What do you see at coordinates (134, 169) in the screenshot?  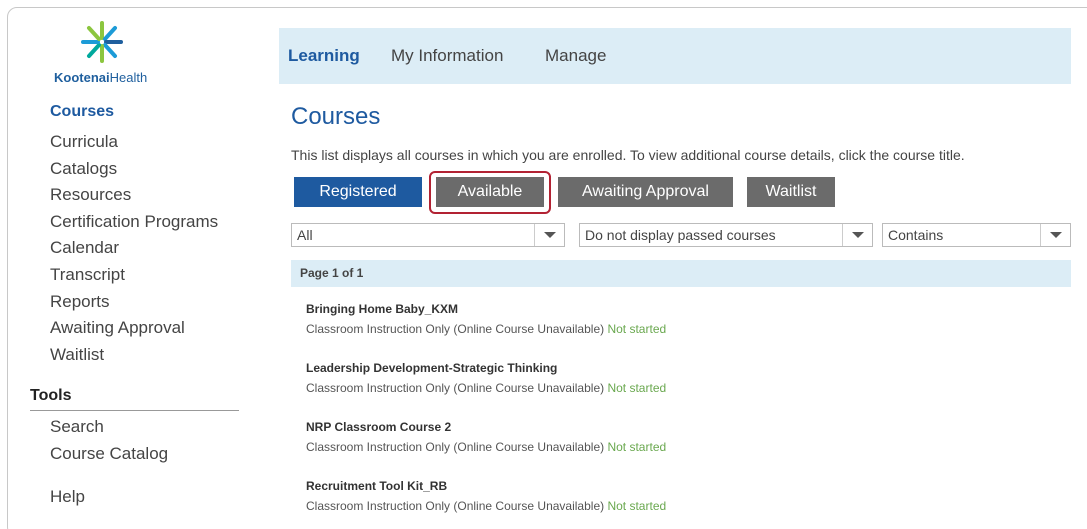 I see `sidebar-item-catalogs: Catalogs` at bounding box center [134, 169].